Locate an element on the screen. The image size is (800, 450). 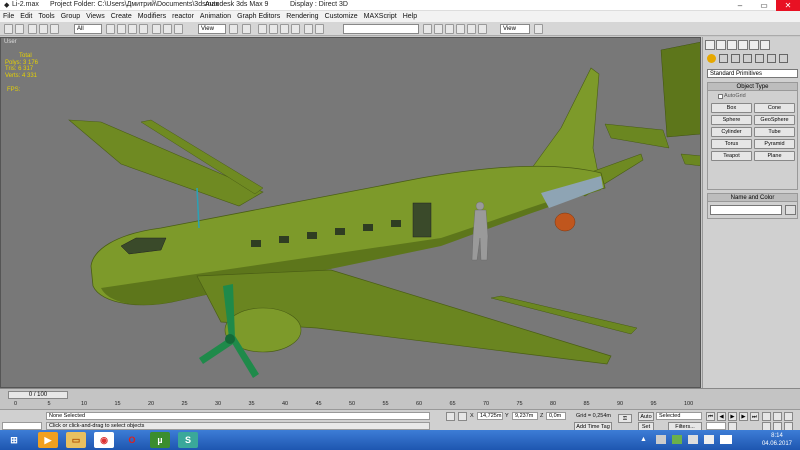
lock-selection-icon is located at coordinates (450, 416).